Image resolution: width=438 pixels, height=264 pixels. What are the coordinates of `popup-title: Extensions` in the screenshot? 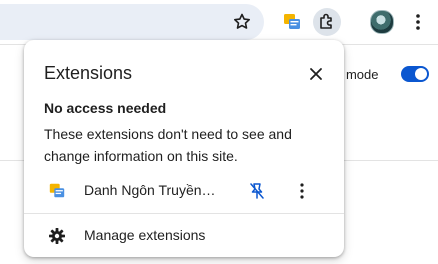 It's located at (88, 73).